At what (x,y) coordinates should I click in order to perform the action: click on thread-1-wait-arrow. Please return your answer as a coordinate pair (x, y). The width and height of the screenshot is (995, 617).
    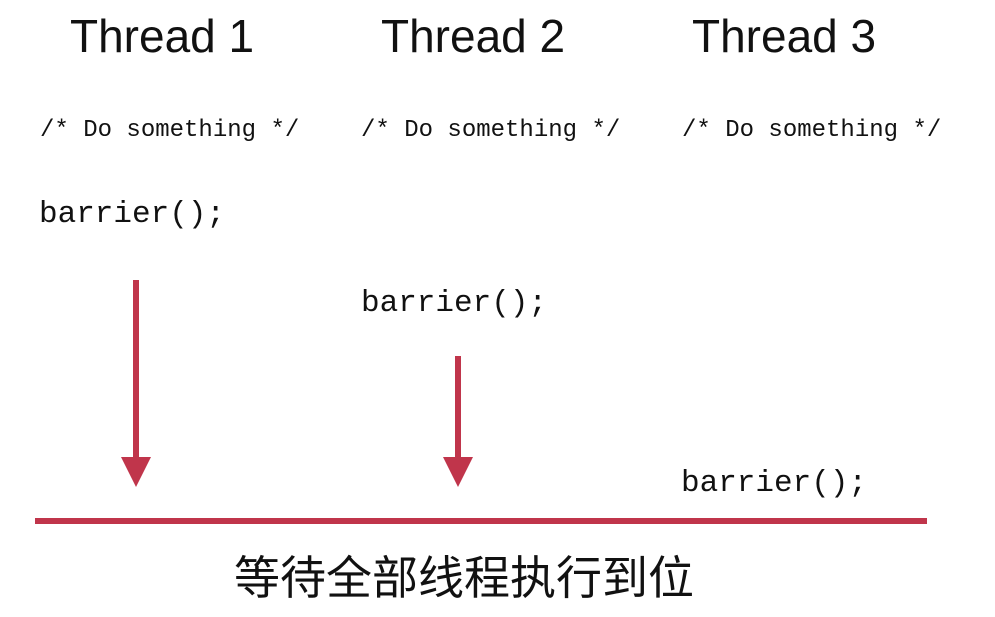
    Looking at the image, I should click on (136, 383).